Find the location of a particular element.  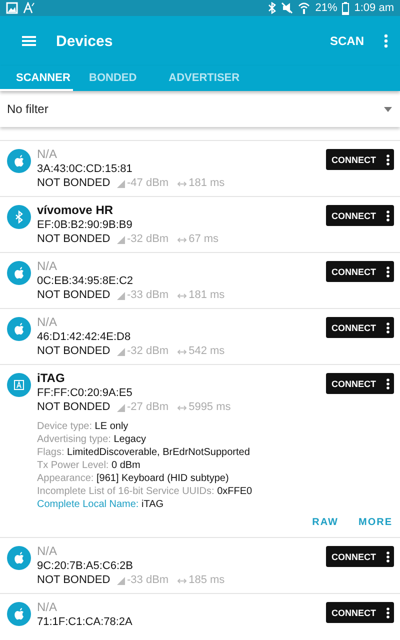

detail-line: Incomplete List of 16-bit Service UUIDs: 0xFFE0 is located at coordinates (145, 491).